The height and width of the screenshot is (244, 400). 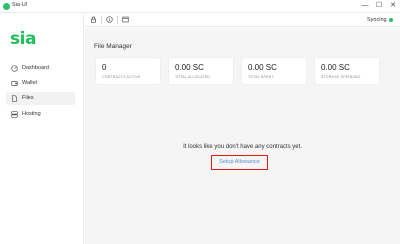 I want to click on stat-label: TOTAL ALLOCATED, so click(x=193, y=77).